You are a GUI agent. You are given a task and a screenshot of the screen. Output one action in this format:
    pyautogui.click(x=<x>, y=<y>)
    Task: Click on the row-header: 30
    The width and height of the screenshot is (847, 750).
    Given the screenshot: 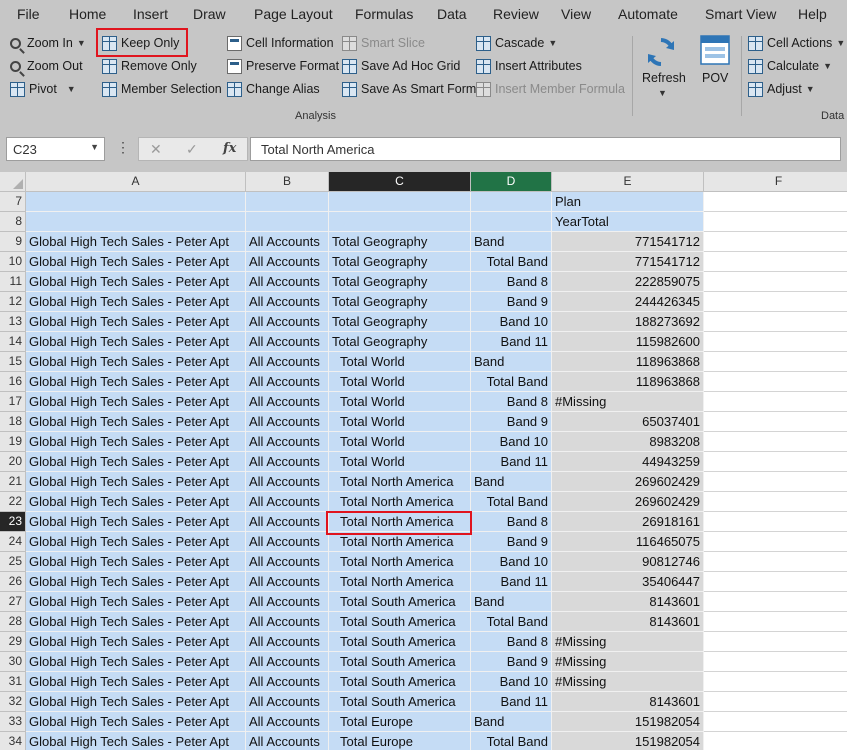 What is the action you would take?
    pyautogui.click(x=13, y=662)
    